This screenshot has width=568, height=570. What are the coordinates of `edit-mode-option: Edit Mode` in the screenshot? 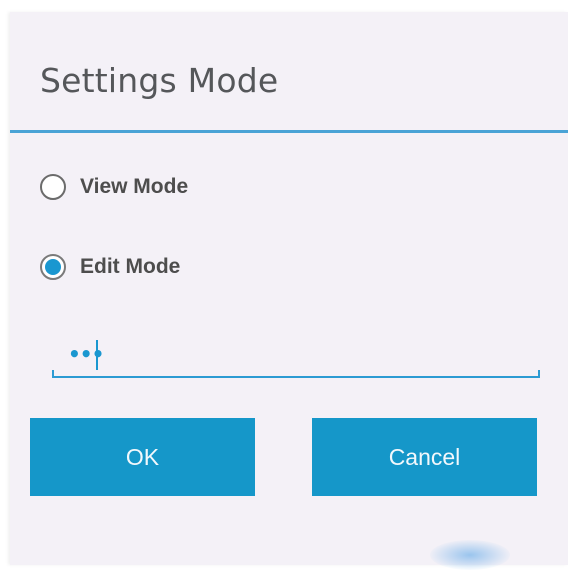 It's located at (110, 267).